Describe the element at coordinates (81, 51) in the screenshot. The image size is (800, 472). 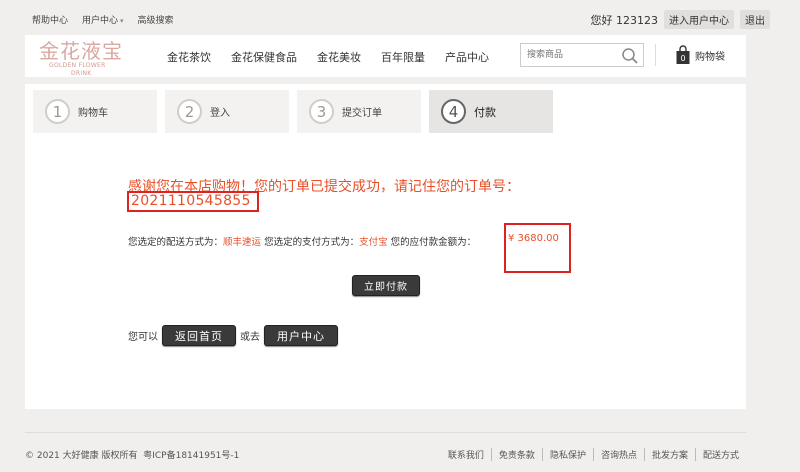
I see `logo-cn-text: 金花液宝` at that location.